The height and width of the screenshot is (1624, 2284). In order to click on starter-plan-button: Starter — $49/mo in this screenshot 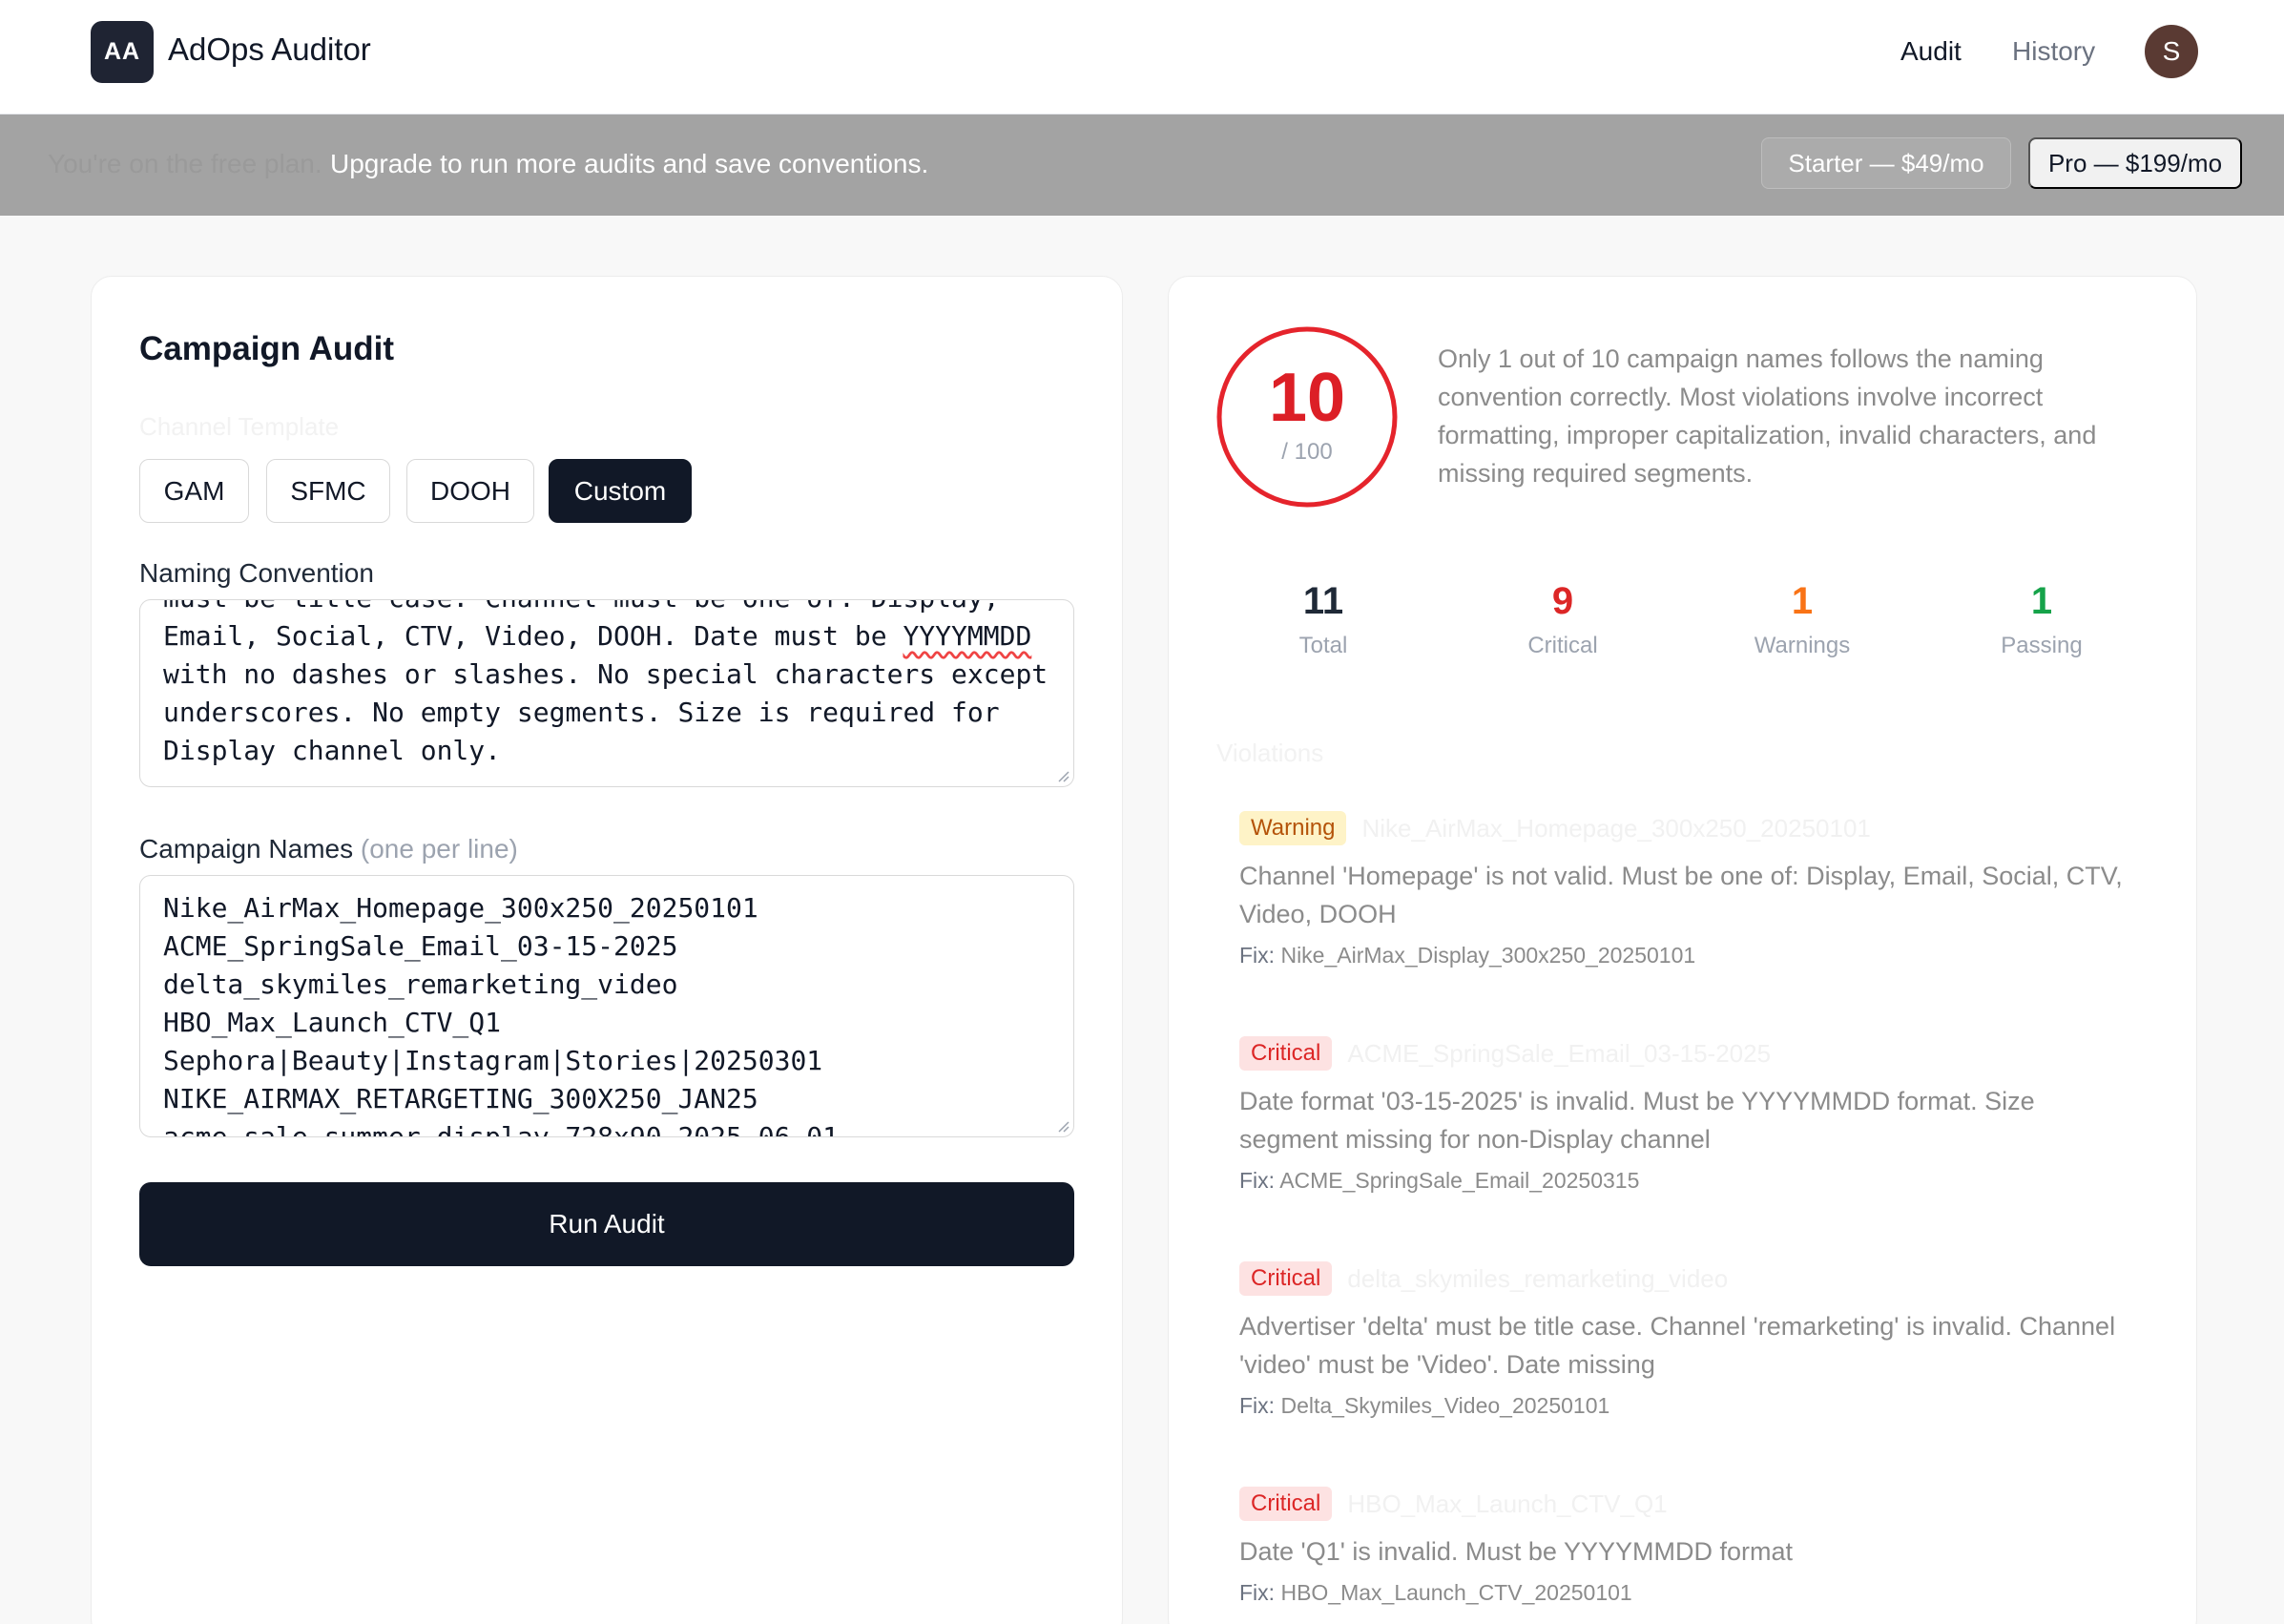, I will do `click(1886, 163)`.